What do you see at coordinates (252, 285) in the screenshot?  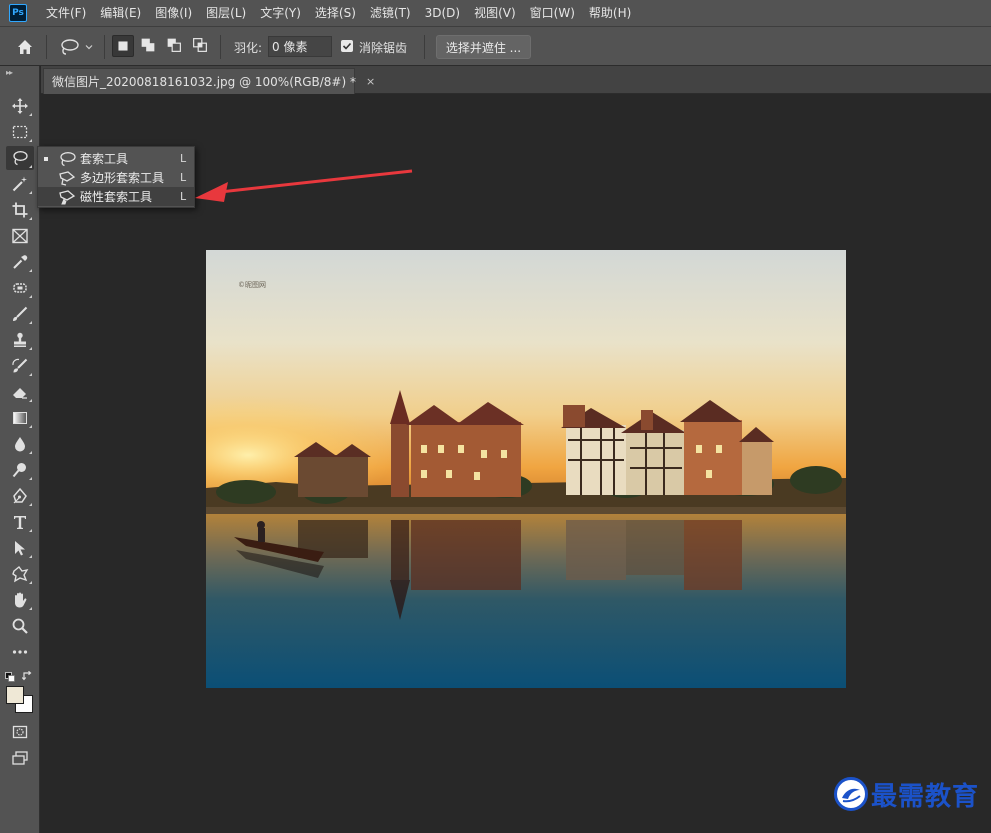 I see `image-caption: ©昵图网` at bounding box center [252, 285].